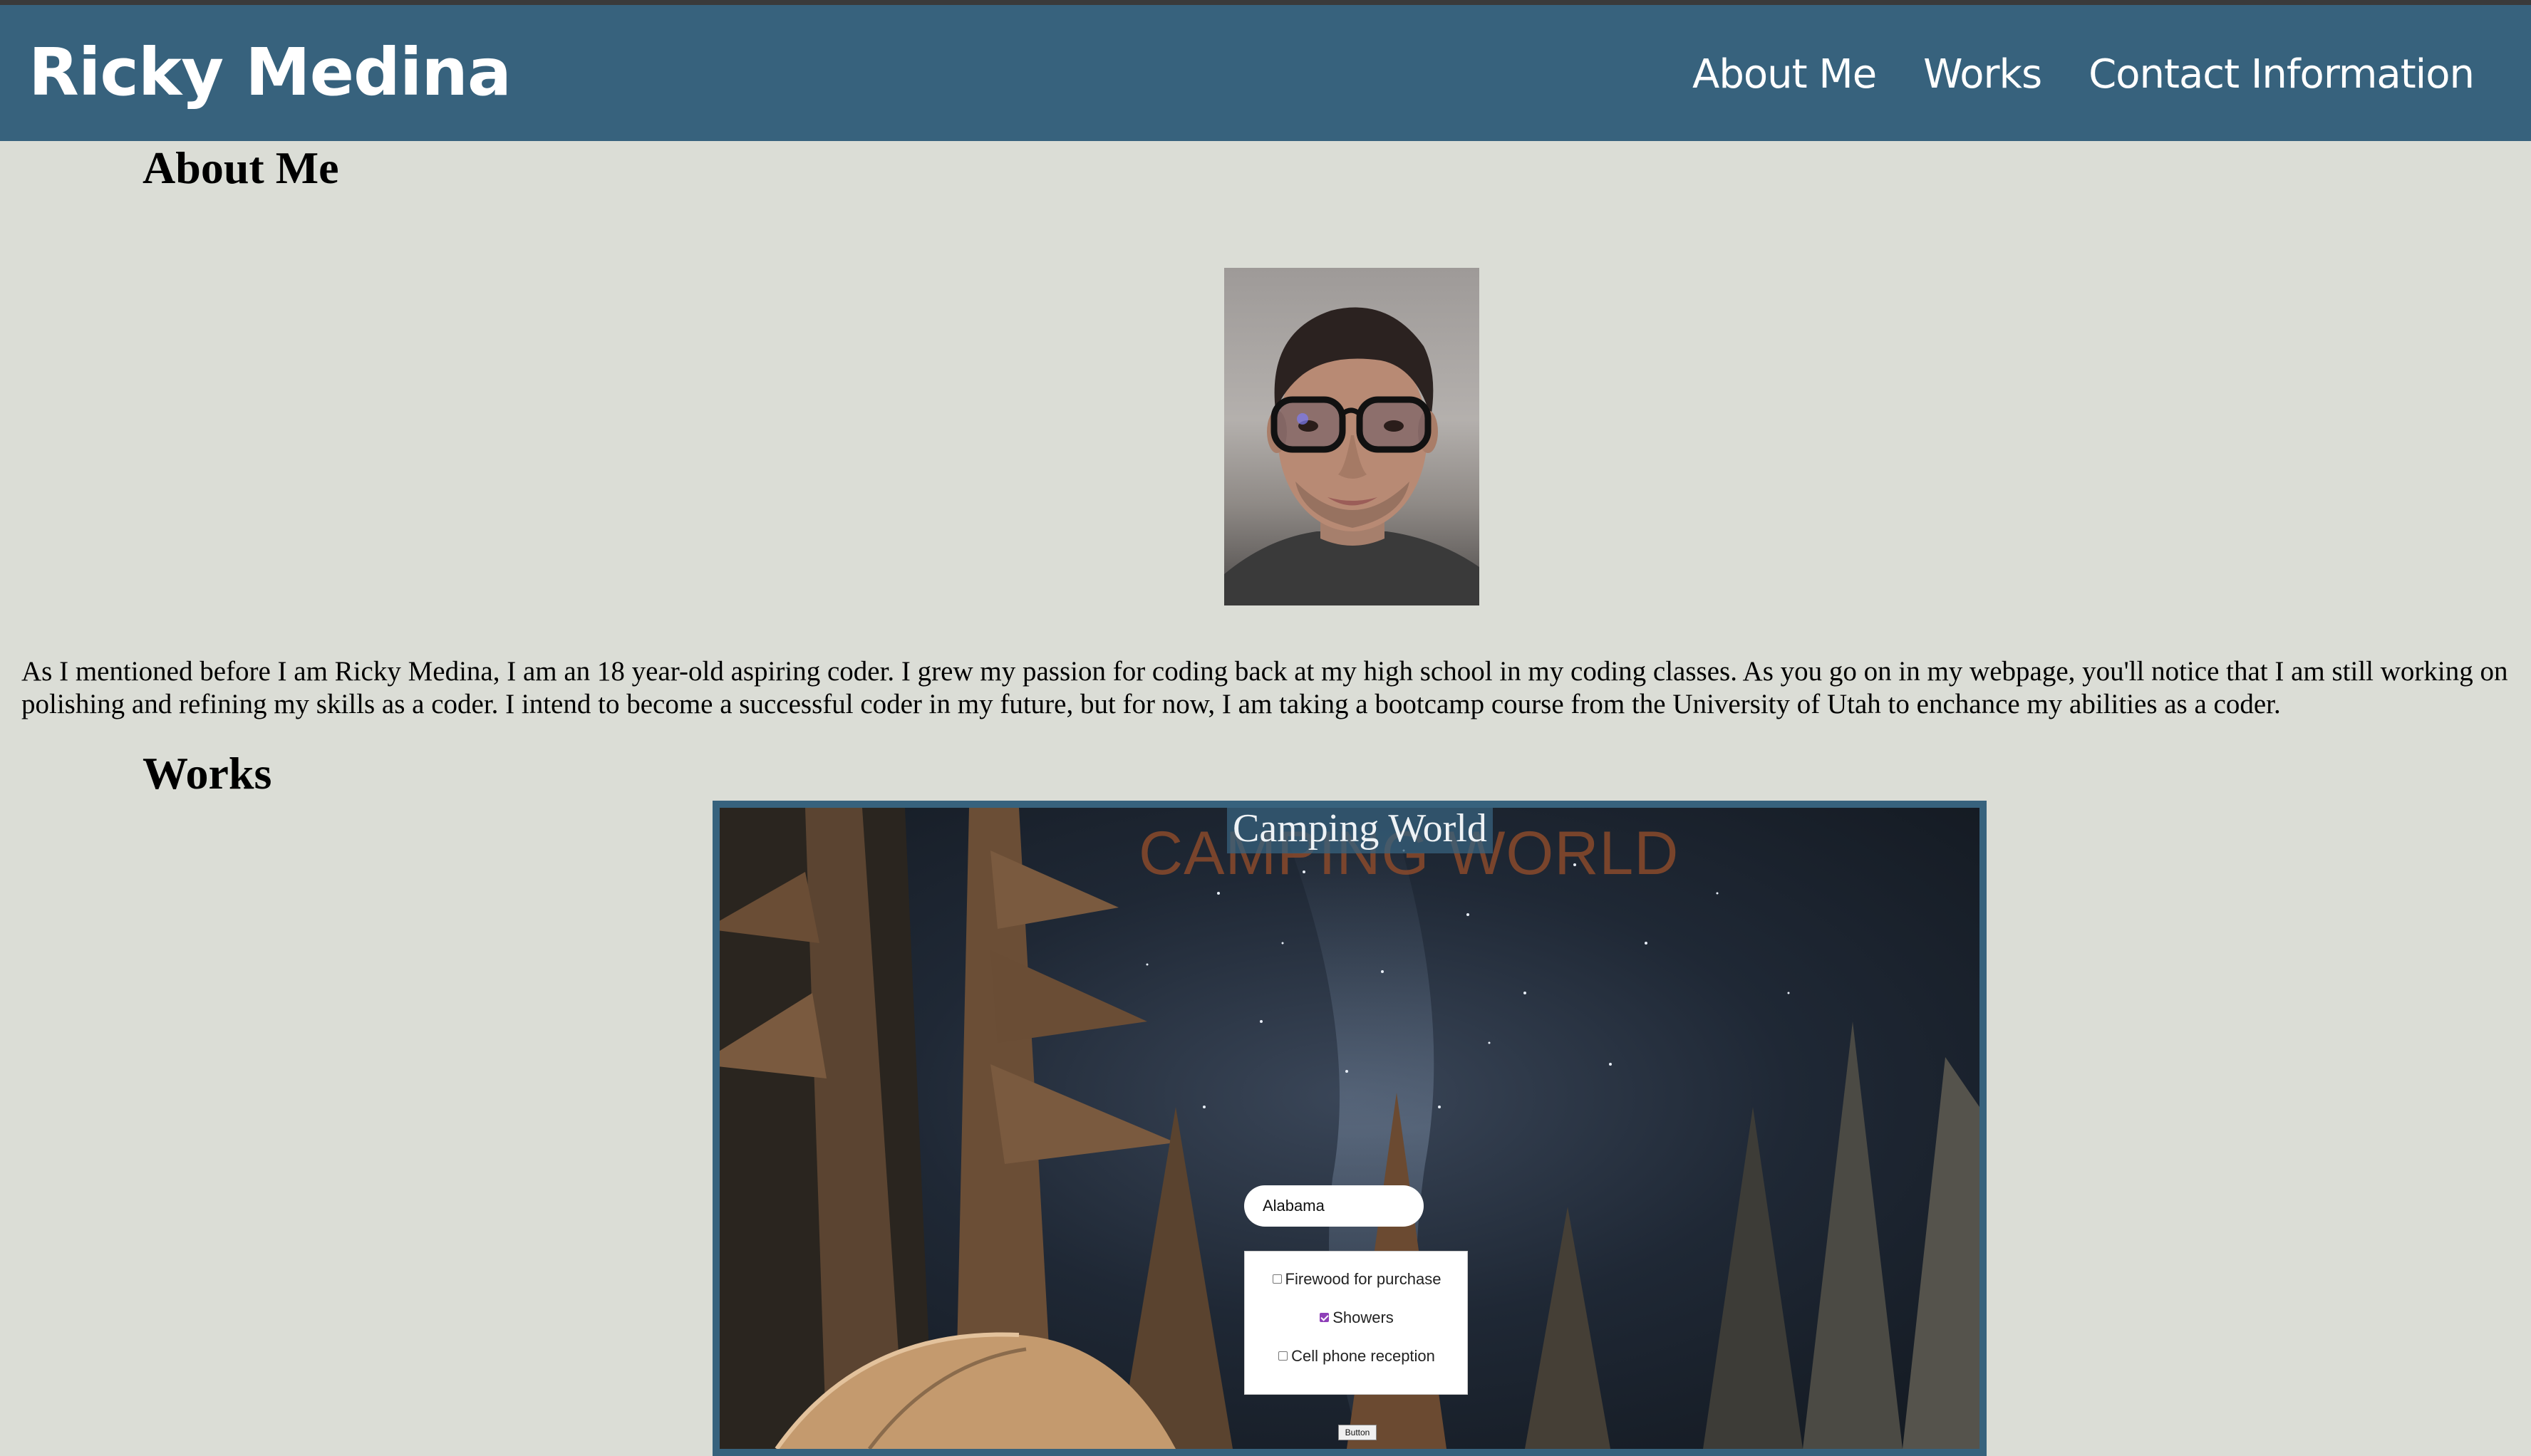  What do you see at coordinates (1360, 830) in the screenshot?
I see `project-label: Camping World` at bounding box center [1360, 830].